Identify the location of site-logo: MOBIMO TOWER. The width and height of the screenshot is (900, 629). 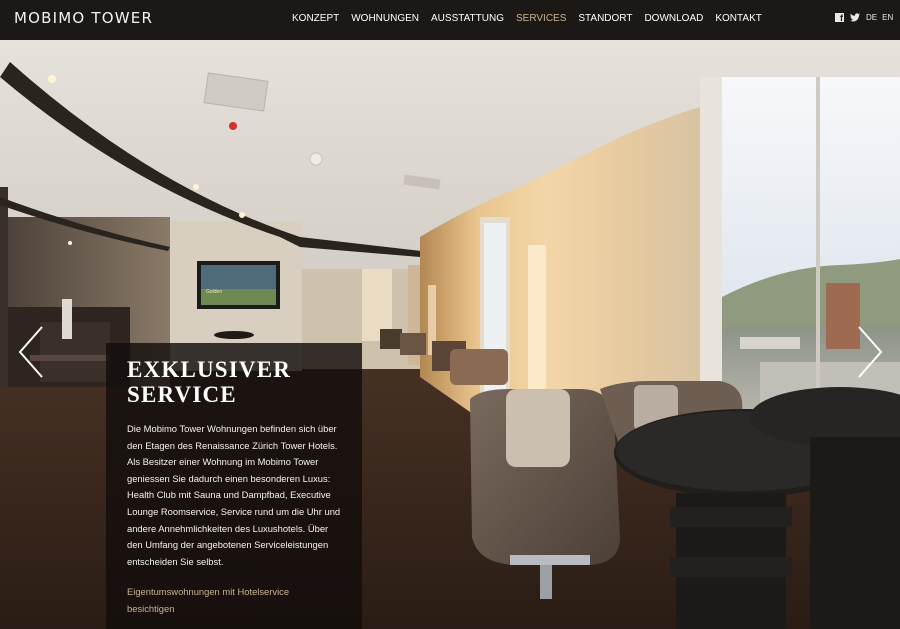
(83, 18).